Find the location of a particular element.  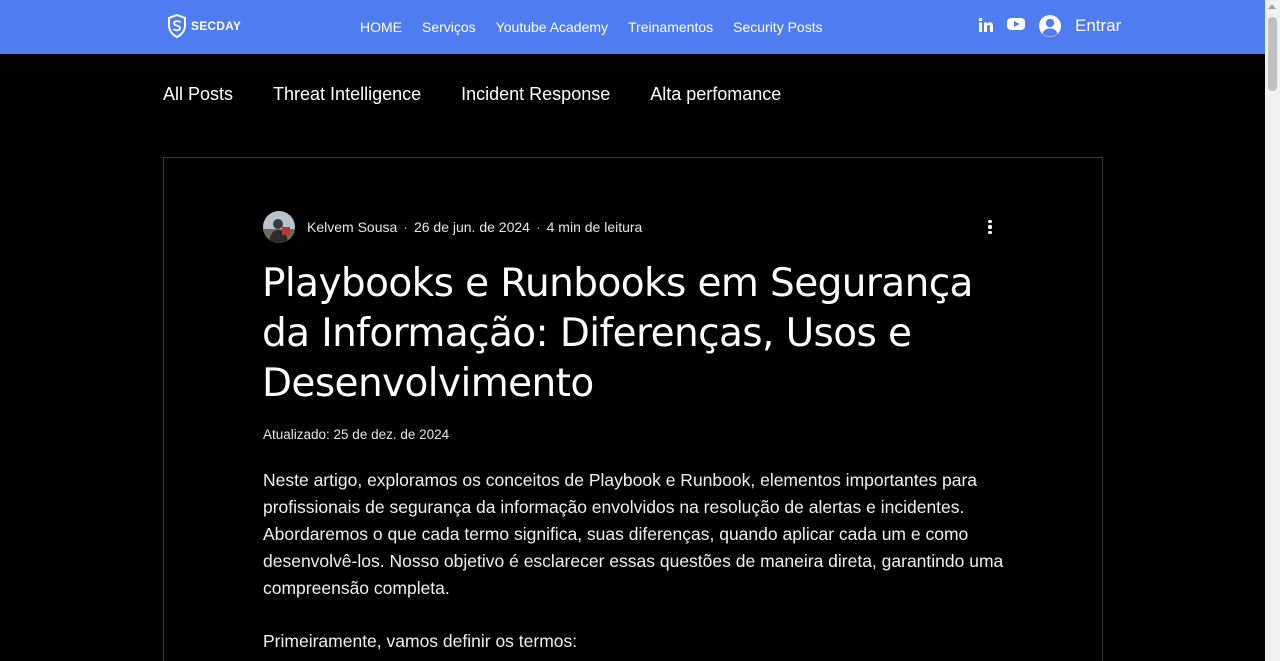

category-all-posts: All Posts is located at coordinates (198, 94).